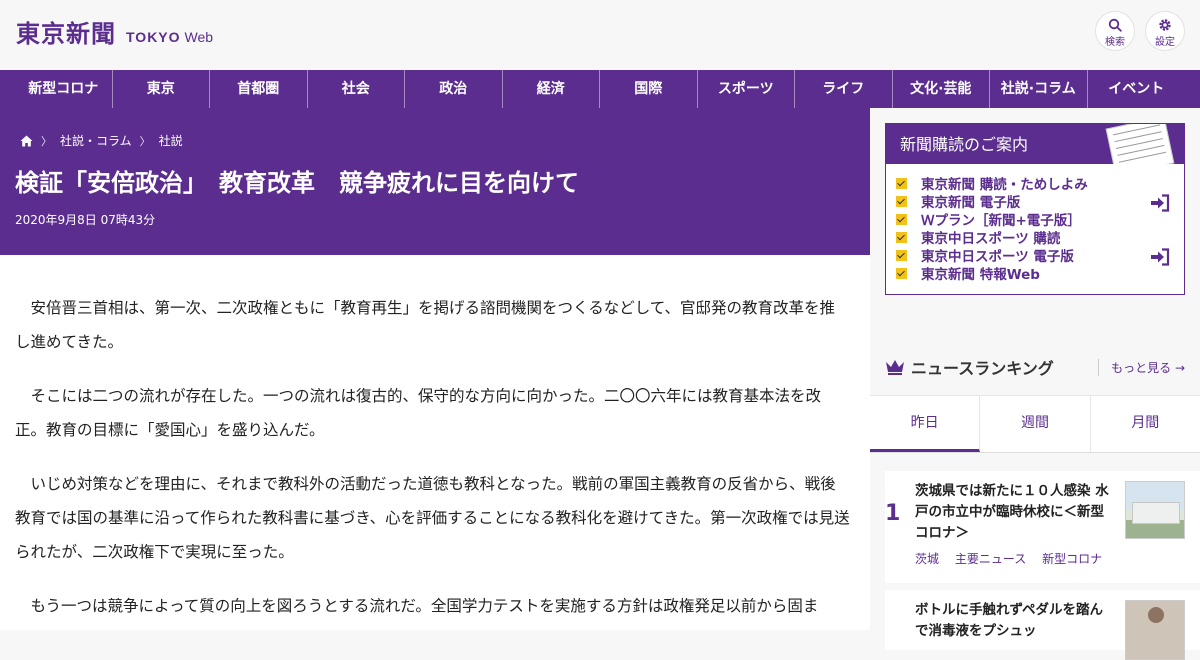 This screenshot has height=660, width=1200. What do you see at coordinates (925, 424) in the screenshot?
I see `tab-yesterday: 昨日` at bounding box center [925, 424].